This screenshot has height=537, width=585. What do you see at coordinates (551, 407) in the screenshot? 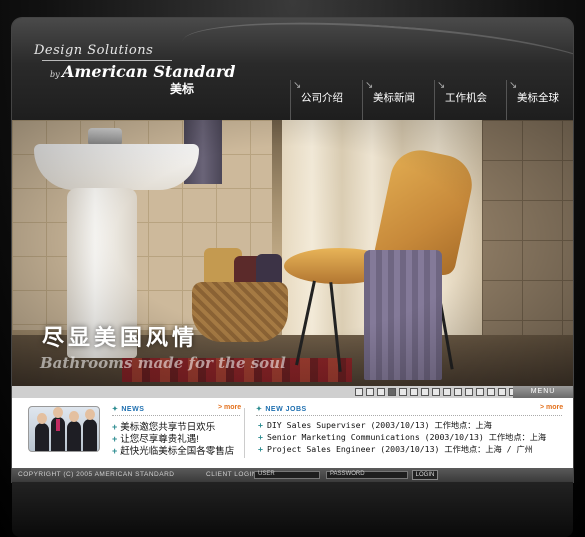
I see `jobs-more-link: > more` at bounding box center [551, 407].